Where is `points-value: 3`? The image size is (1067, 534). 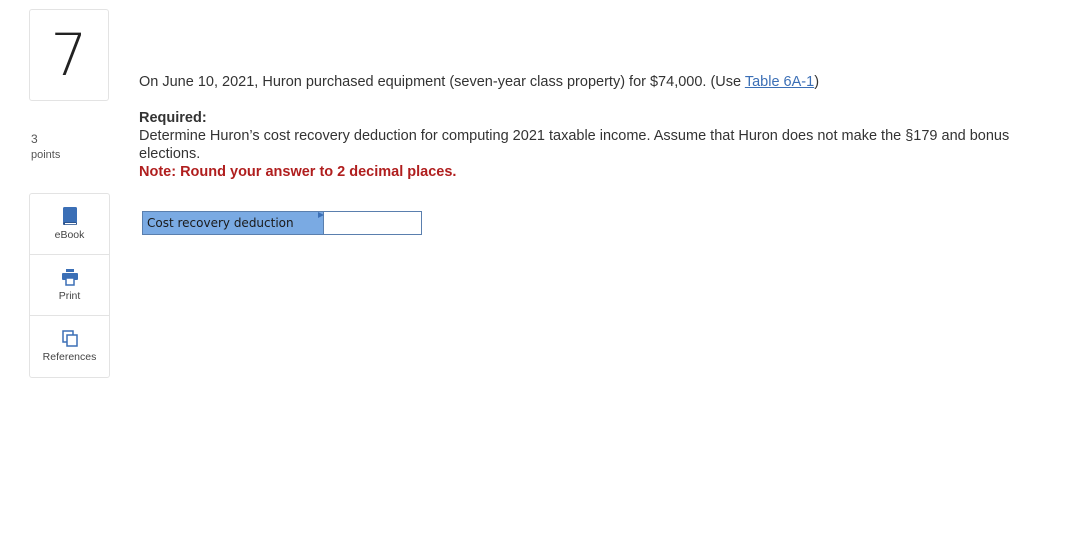 points-value: 3 is located at coordinates (34, 139).